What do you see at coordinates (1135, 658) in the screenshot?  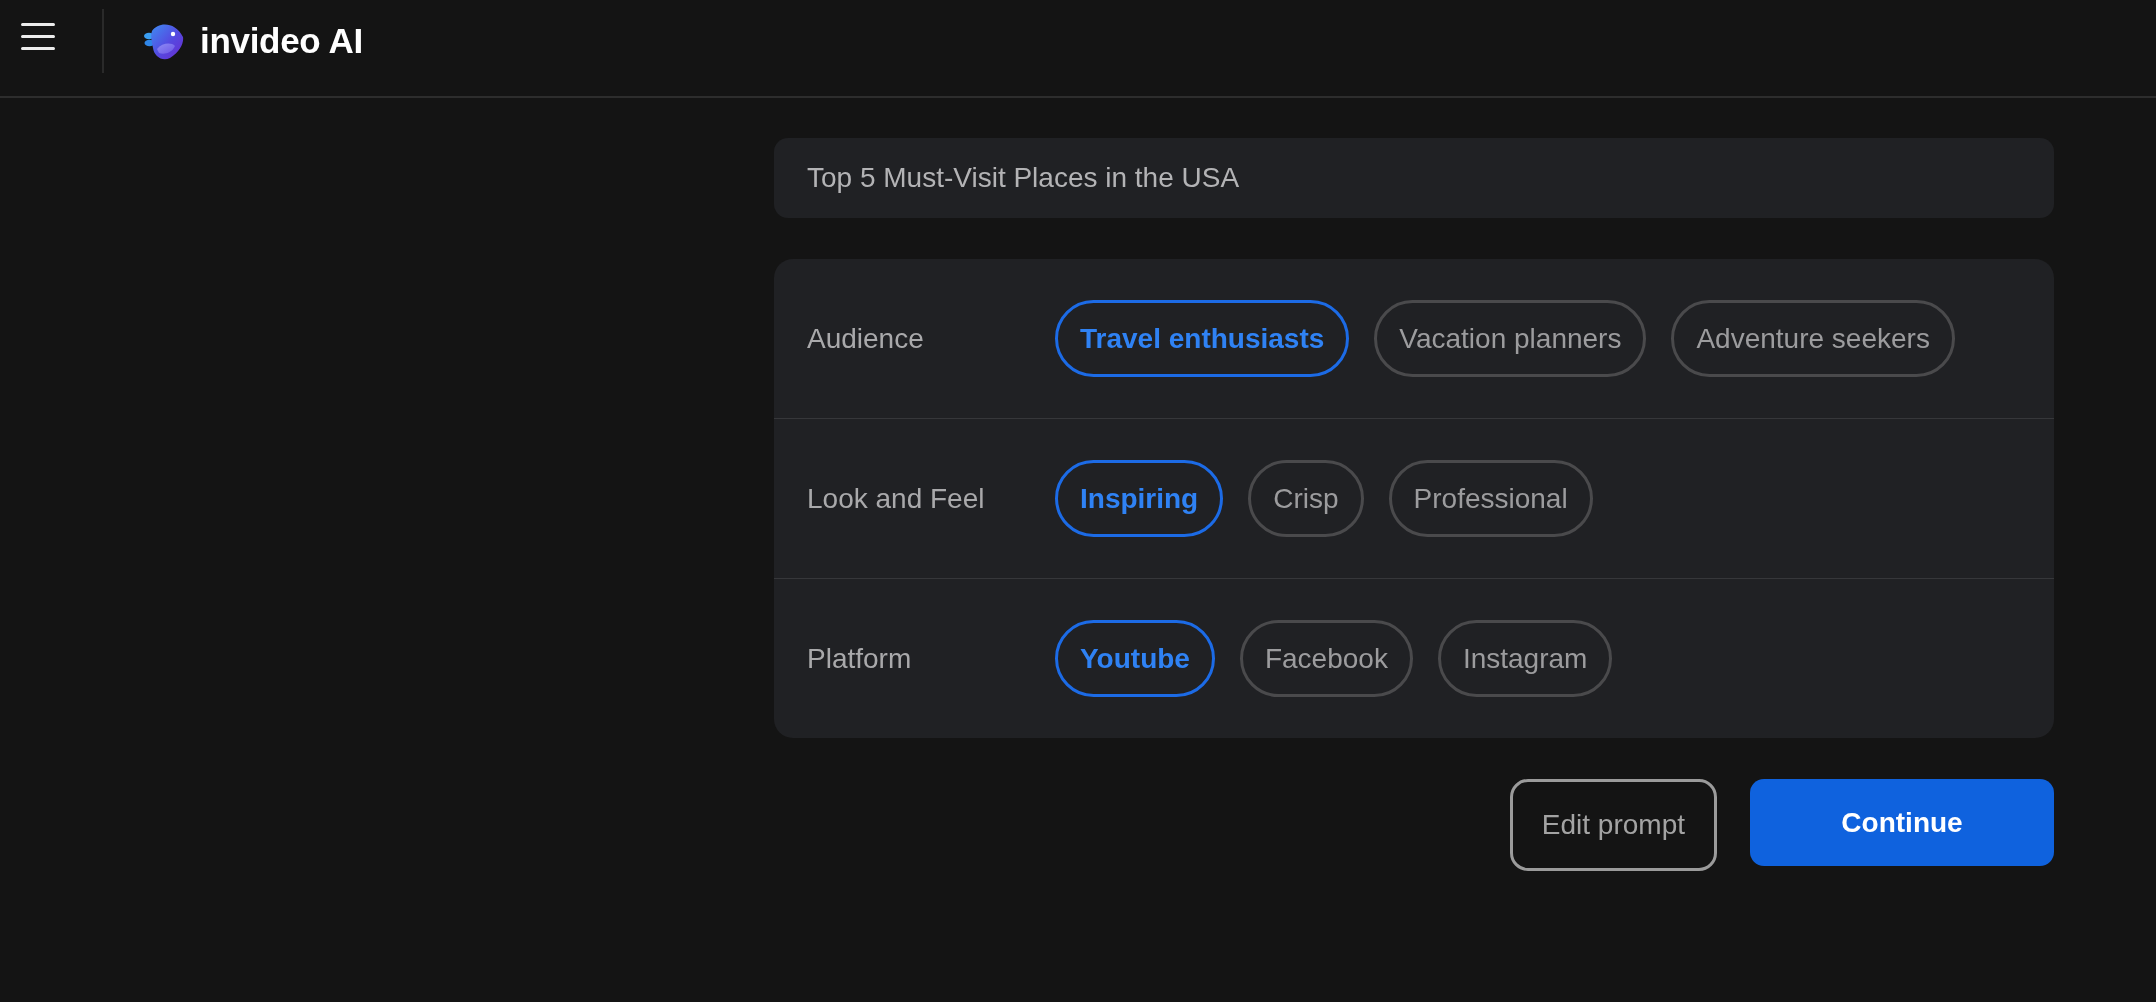 I see `option-chip: Youtube` at bounding box center [1135, 658].